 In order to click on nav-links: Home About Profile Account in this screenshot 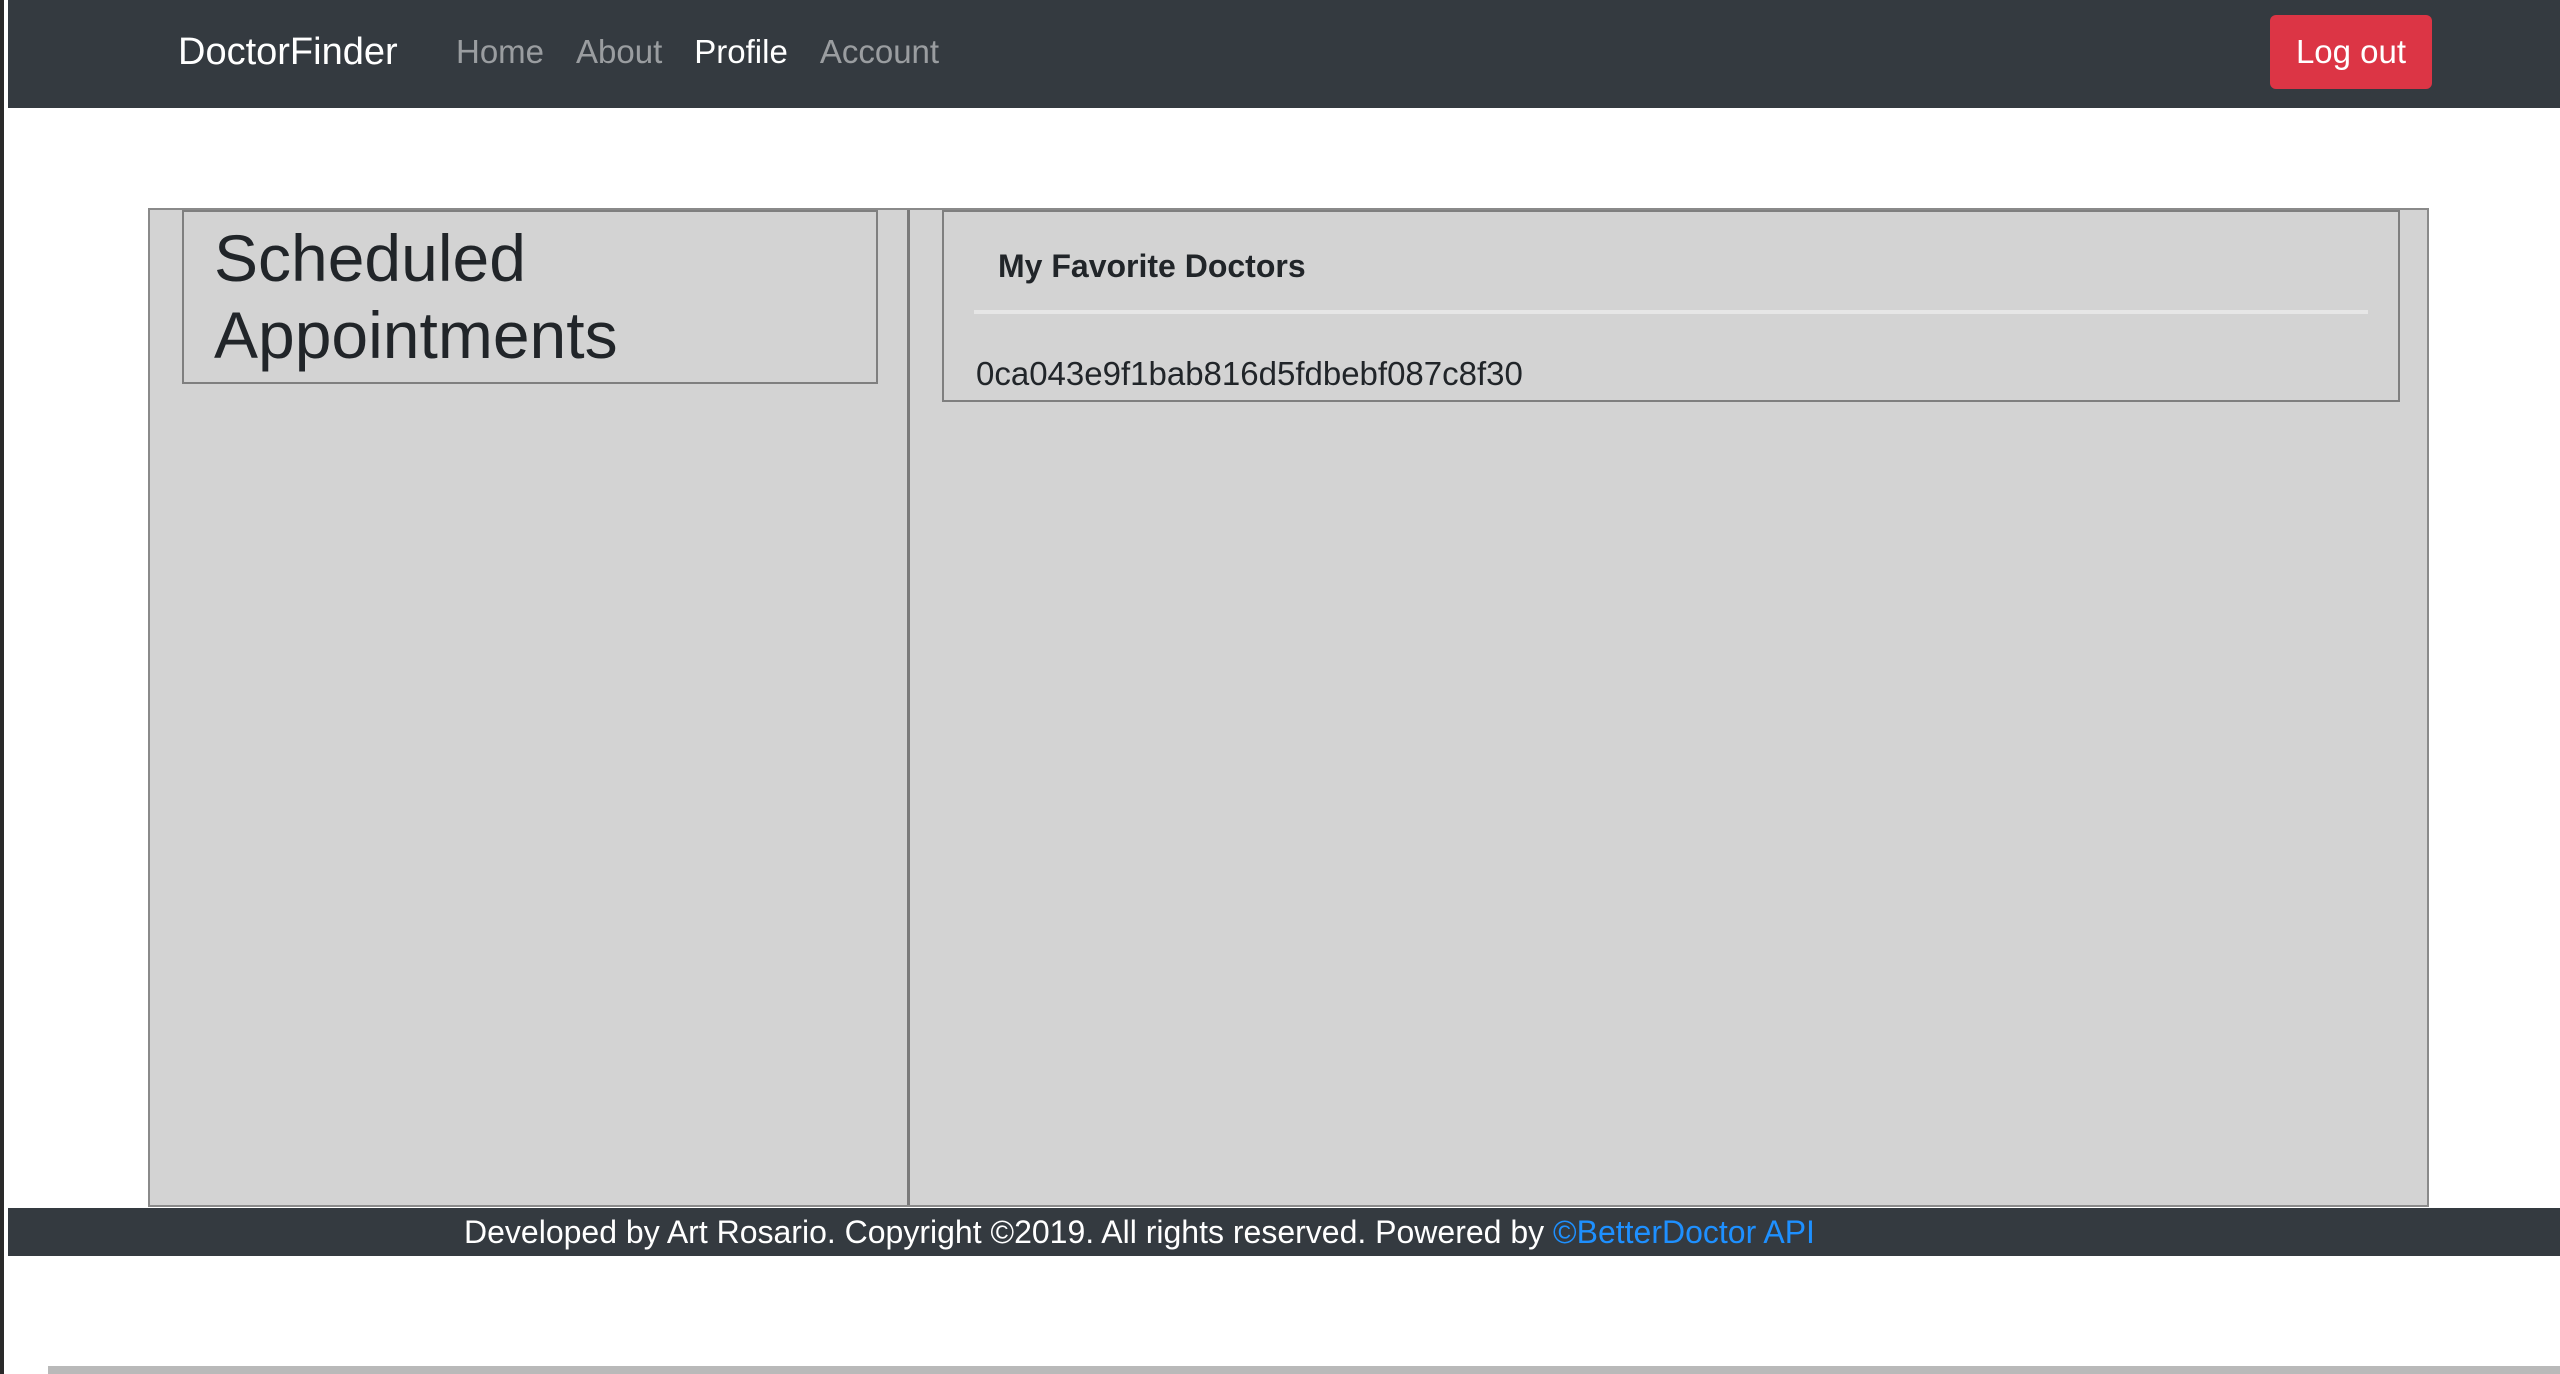, I will do `click(697, 52)`.